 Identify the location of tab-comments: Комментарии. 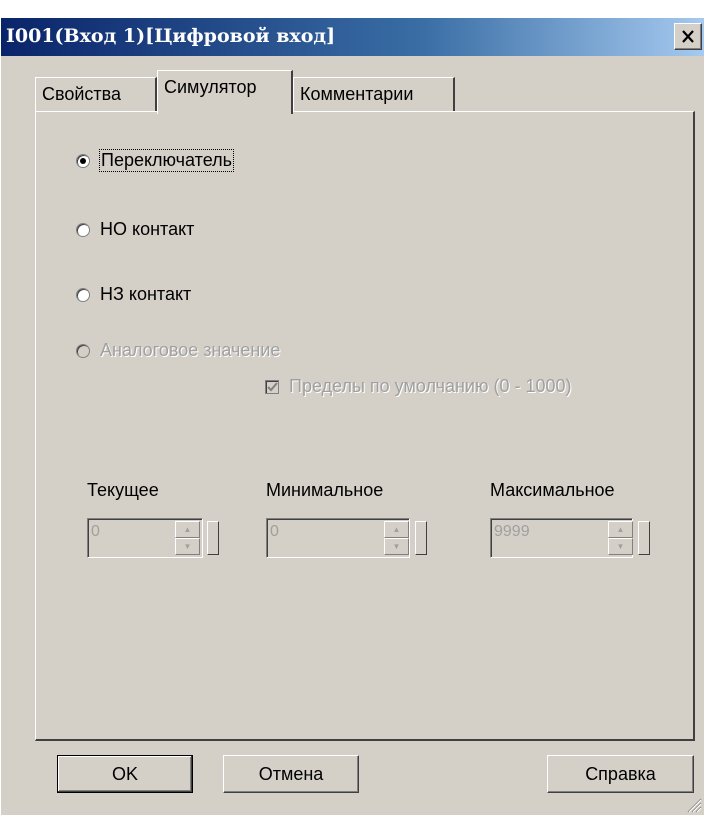
(374, 94).